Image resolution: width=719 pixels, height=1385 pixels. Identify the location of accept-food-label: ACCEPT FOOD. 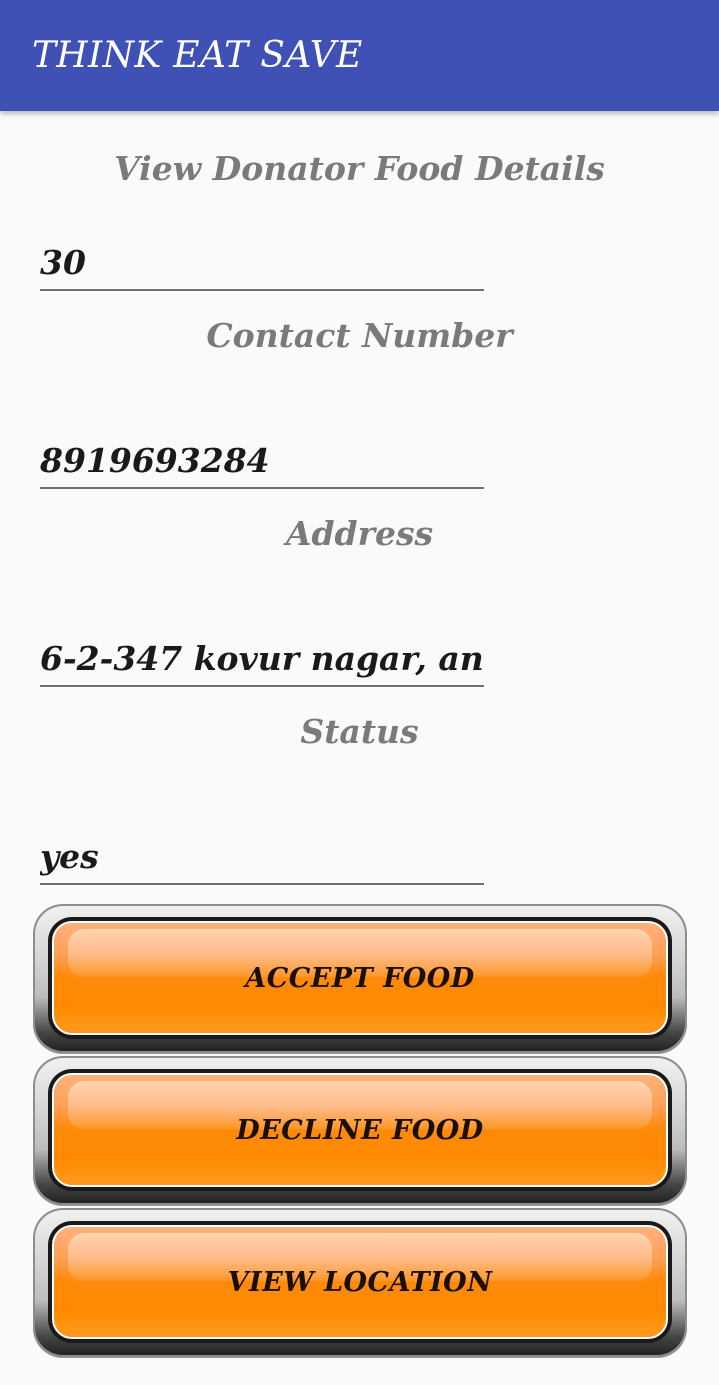
(360, 978).